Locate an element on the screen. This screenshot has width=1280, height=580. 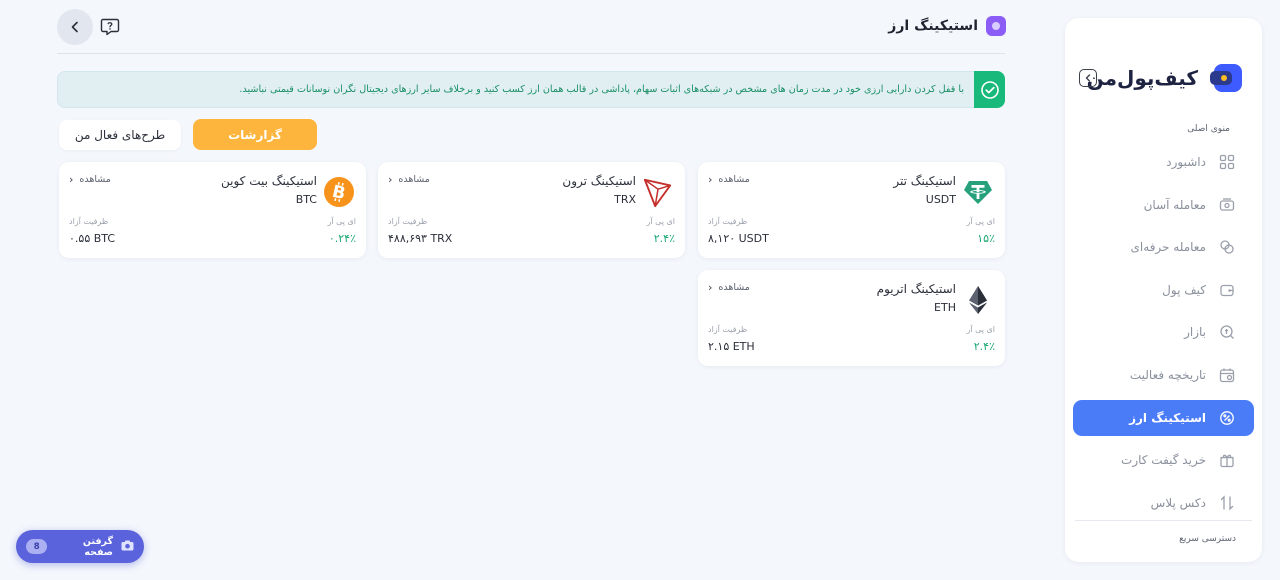
sidebar-item-label: معامله آسان is located at coordinates (1174, 204).